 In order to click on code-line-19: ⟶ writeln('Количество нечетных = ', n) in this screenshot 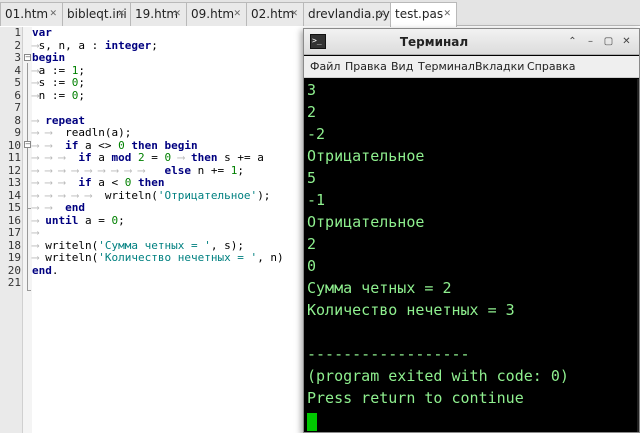, I will do `click(158, 258)`.